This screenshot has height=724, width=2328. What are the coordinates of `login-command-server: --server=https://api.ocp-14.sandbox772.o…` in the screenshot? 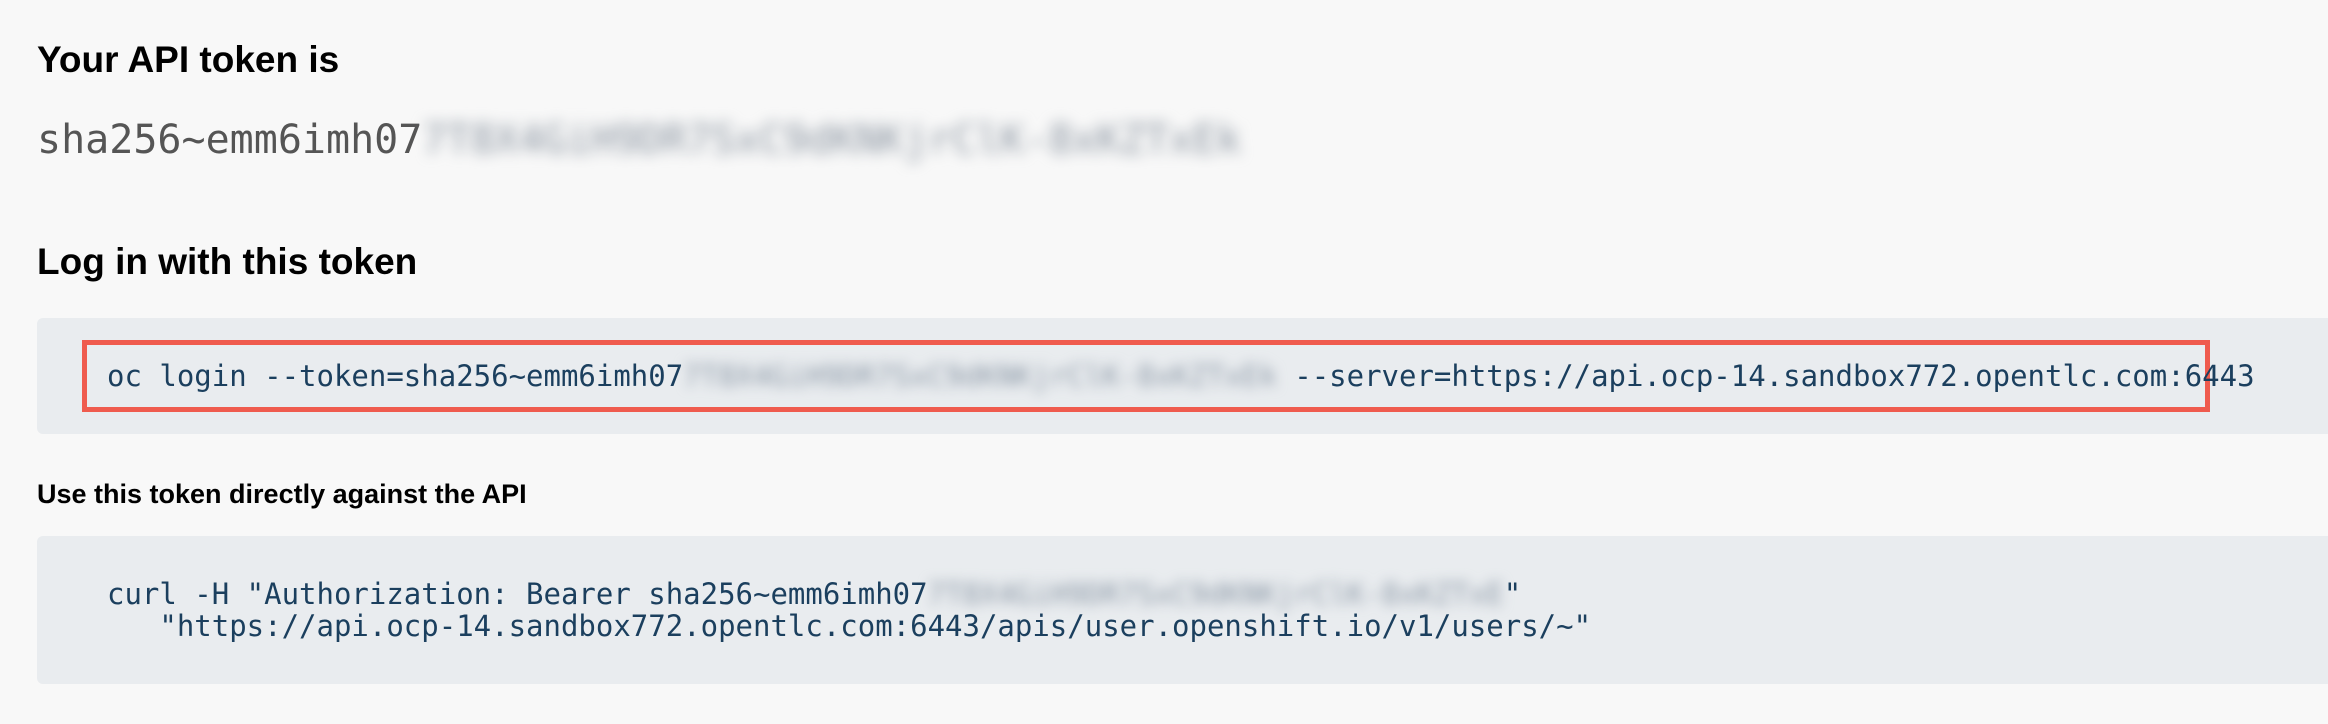 It's located at (1765, 376).